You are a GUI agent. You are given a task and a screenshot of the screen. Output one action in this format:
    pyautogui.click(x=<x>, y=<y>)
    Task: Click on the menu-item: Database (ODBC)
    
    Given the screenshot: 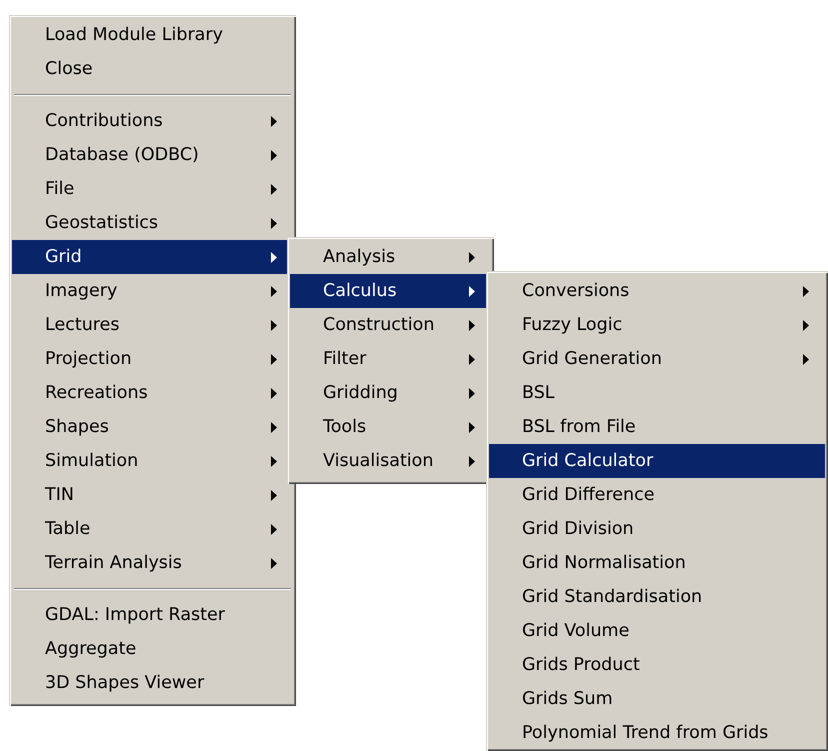 What is the action you would take?
    pyautogui.click(x=152, y=155)
    